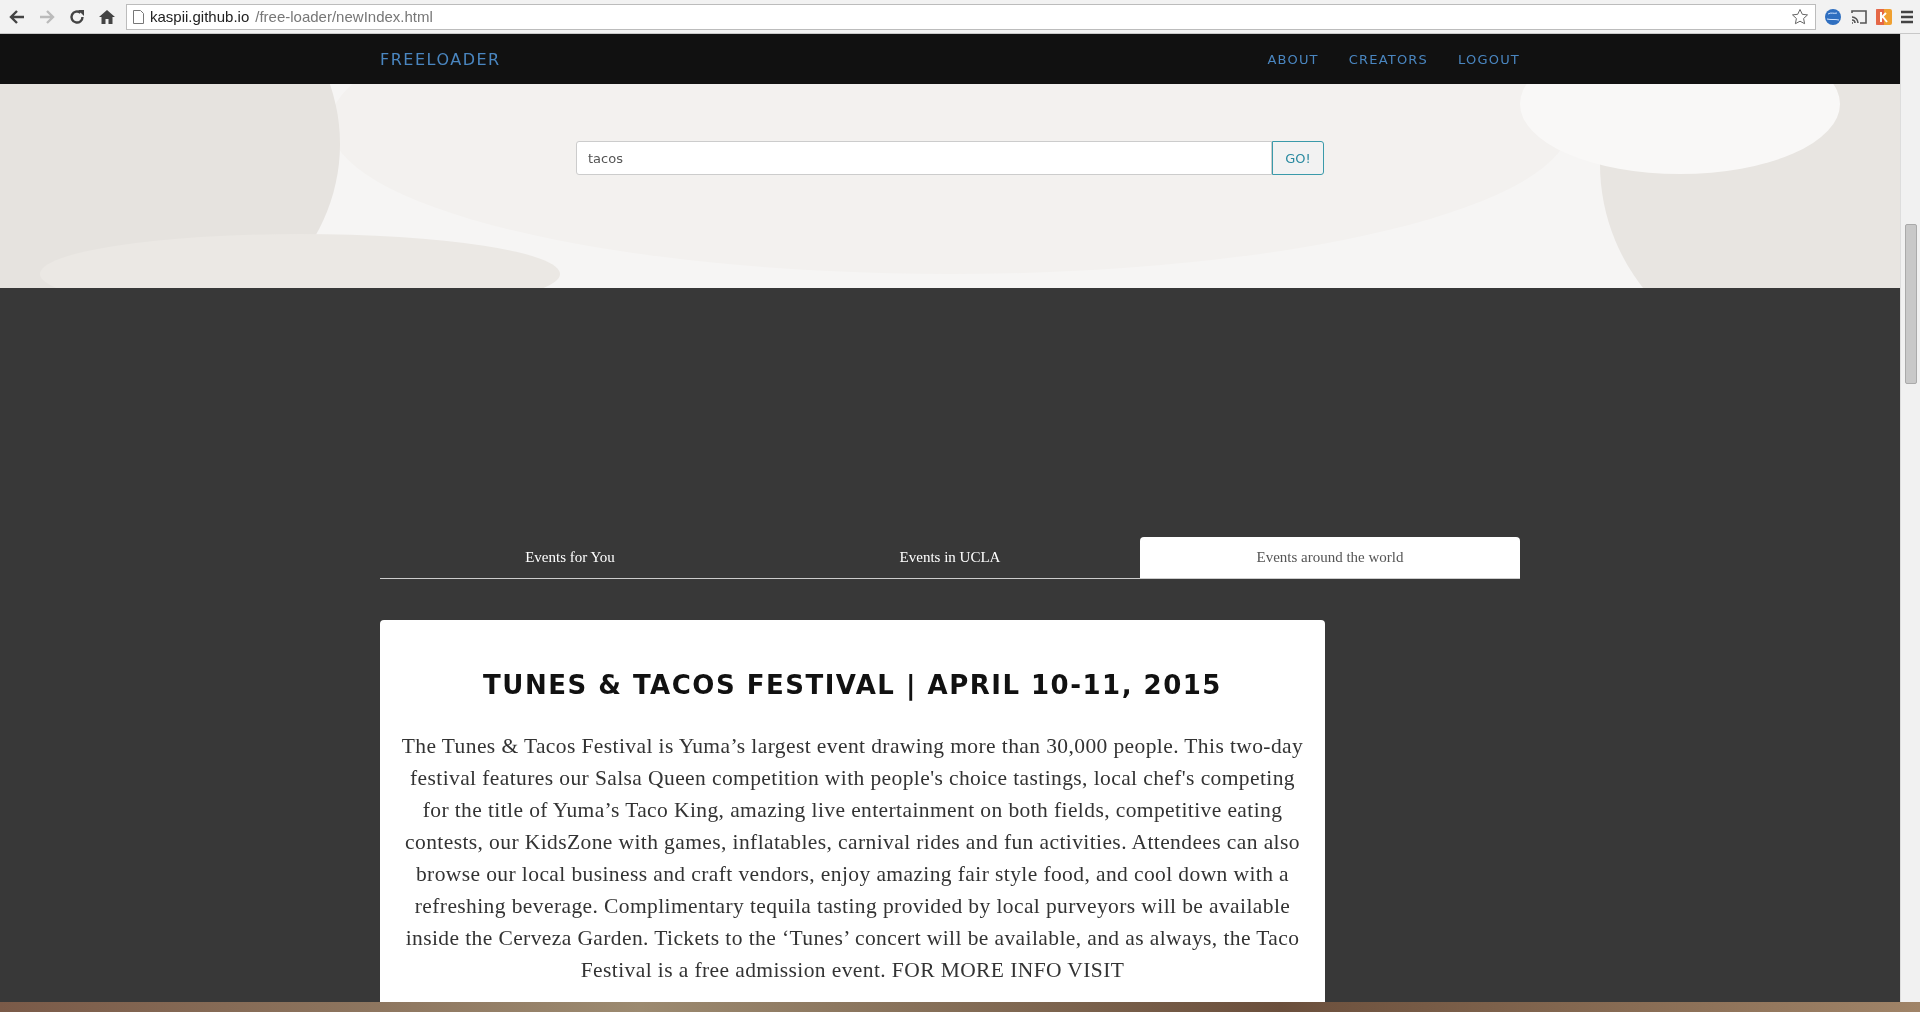 This screenshot has width=1920, height=1012. What do you see at coordinates (1833, 16) in the screenshot?
I see `globe-icon` at bounding box center [1833, 16].